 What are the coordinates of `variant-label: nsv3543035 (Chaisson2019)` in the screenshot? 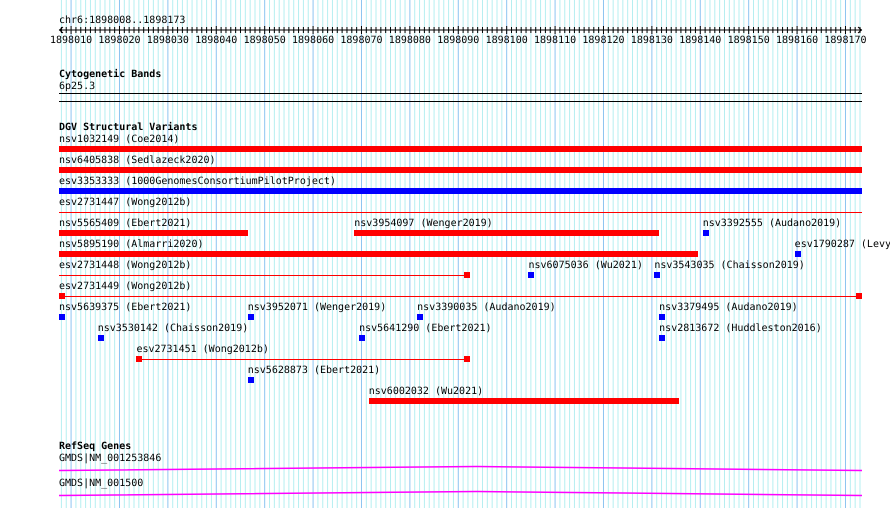 It's located at (729, 266).